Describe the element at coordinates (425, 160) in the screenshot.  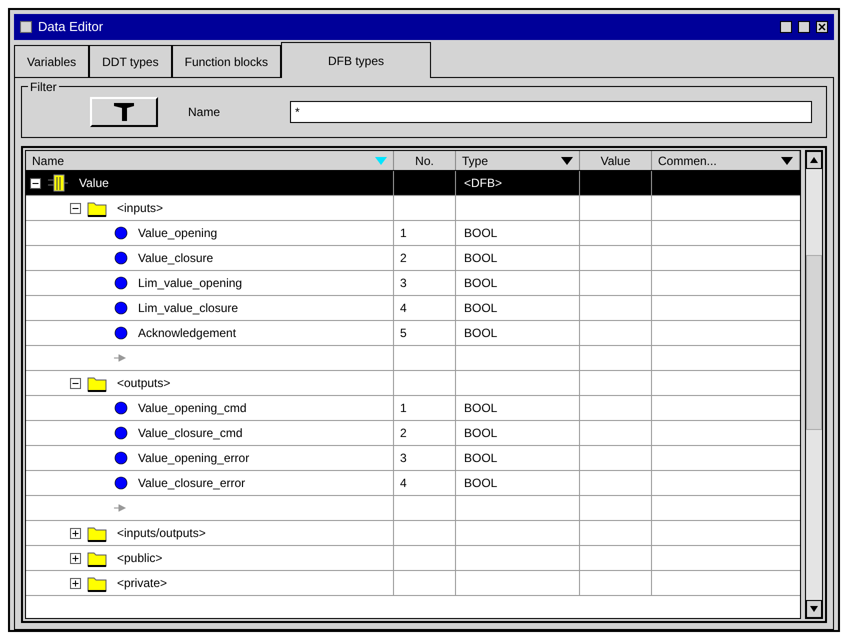
I see `column-header: No.` at that location.